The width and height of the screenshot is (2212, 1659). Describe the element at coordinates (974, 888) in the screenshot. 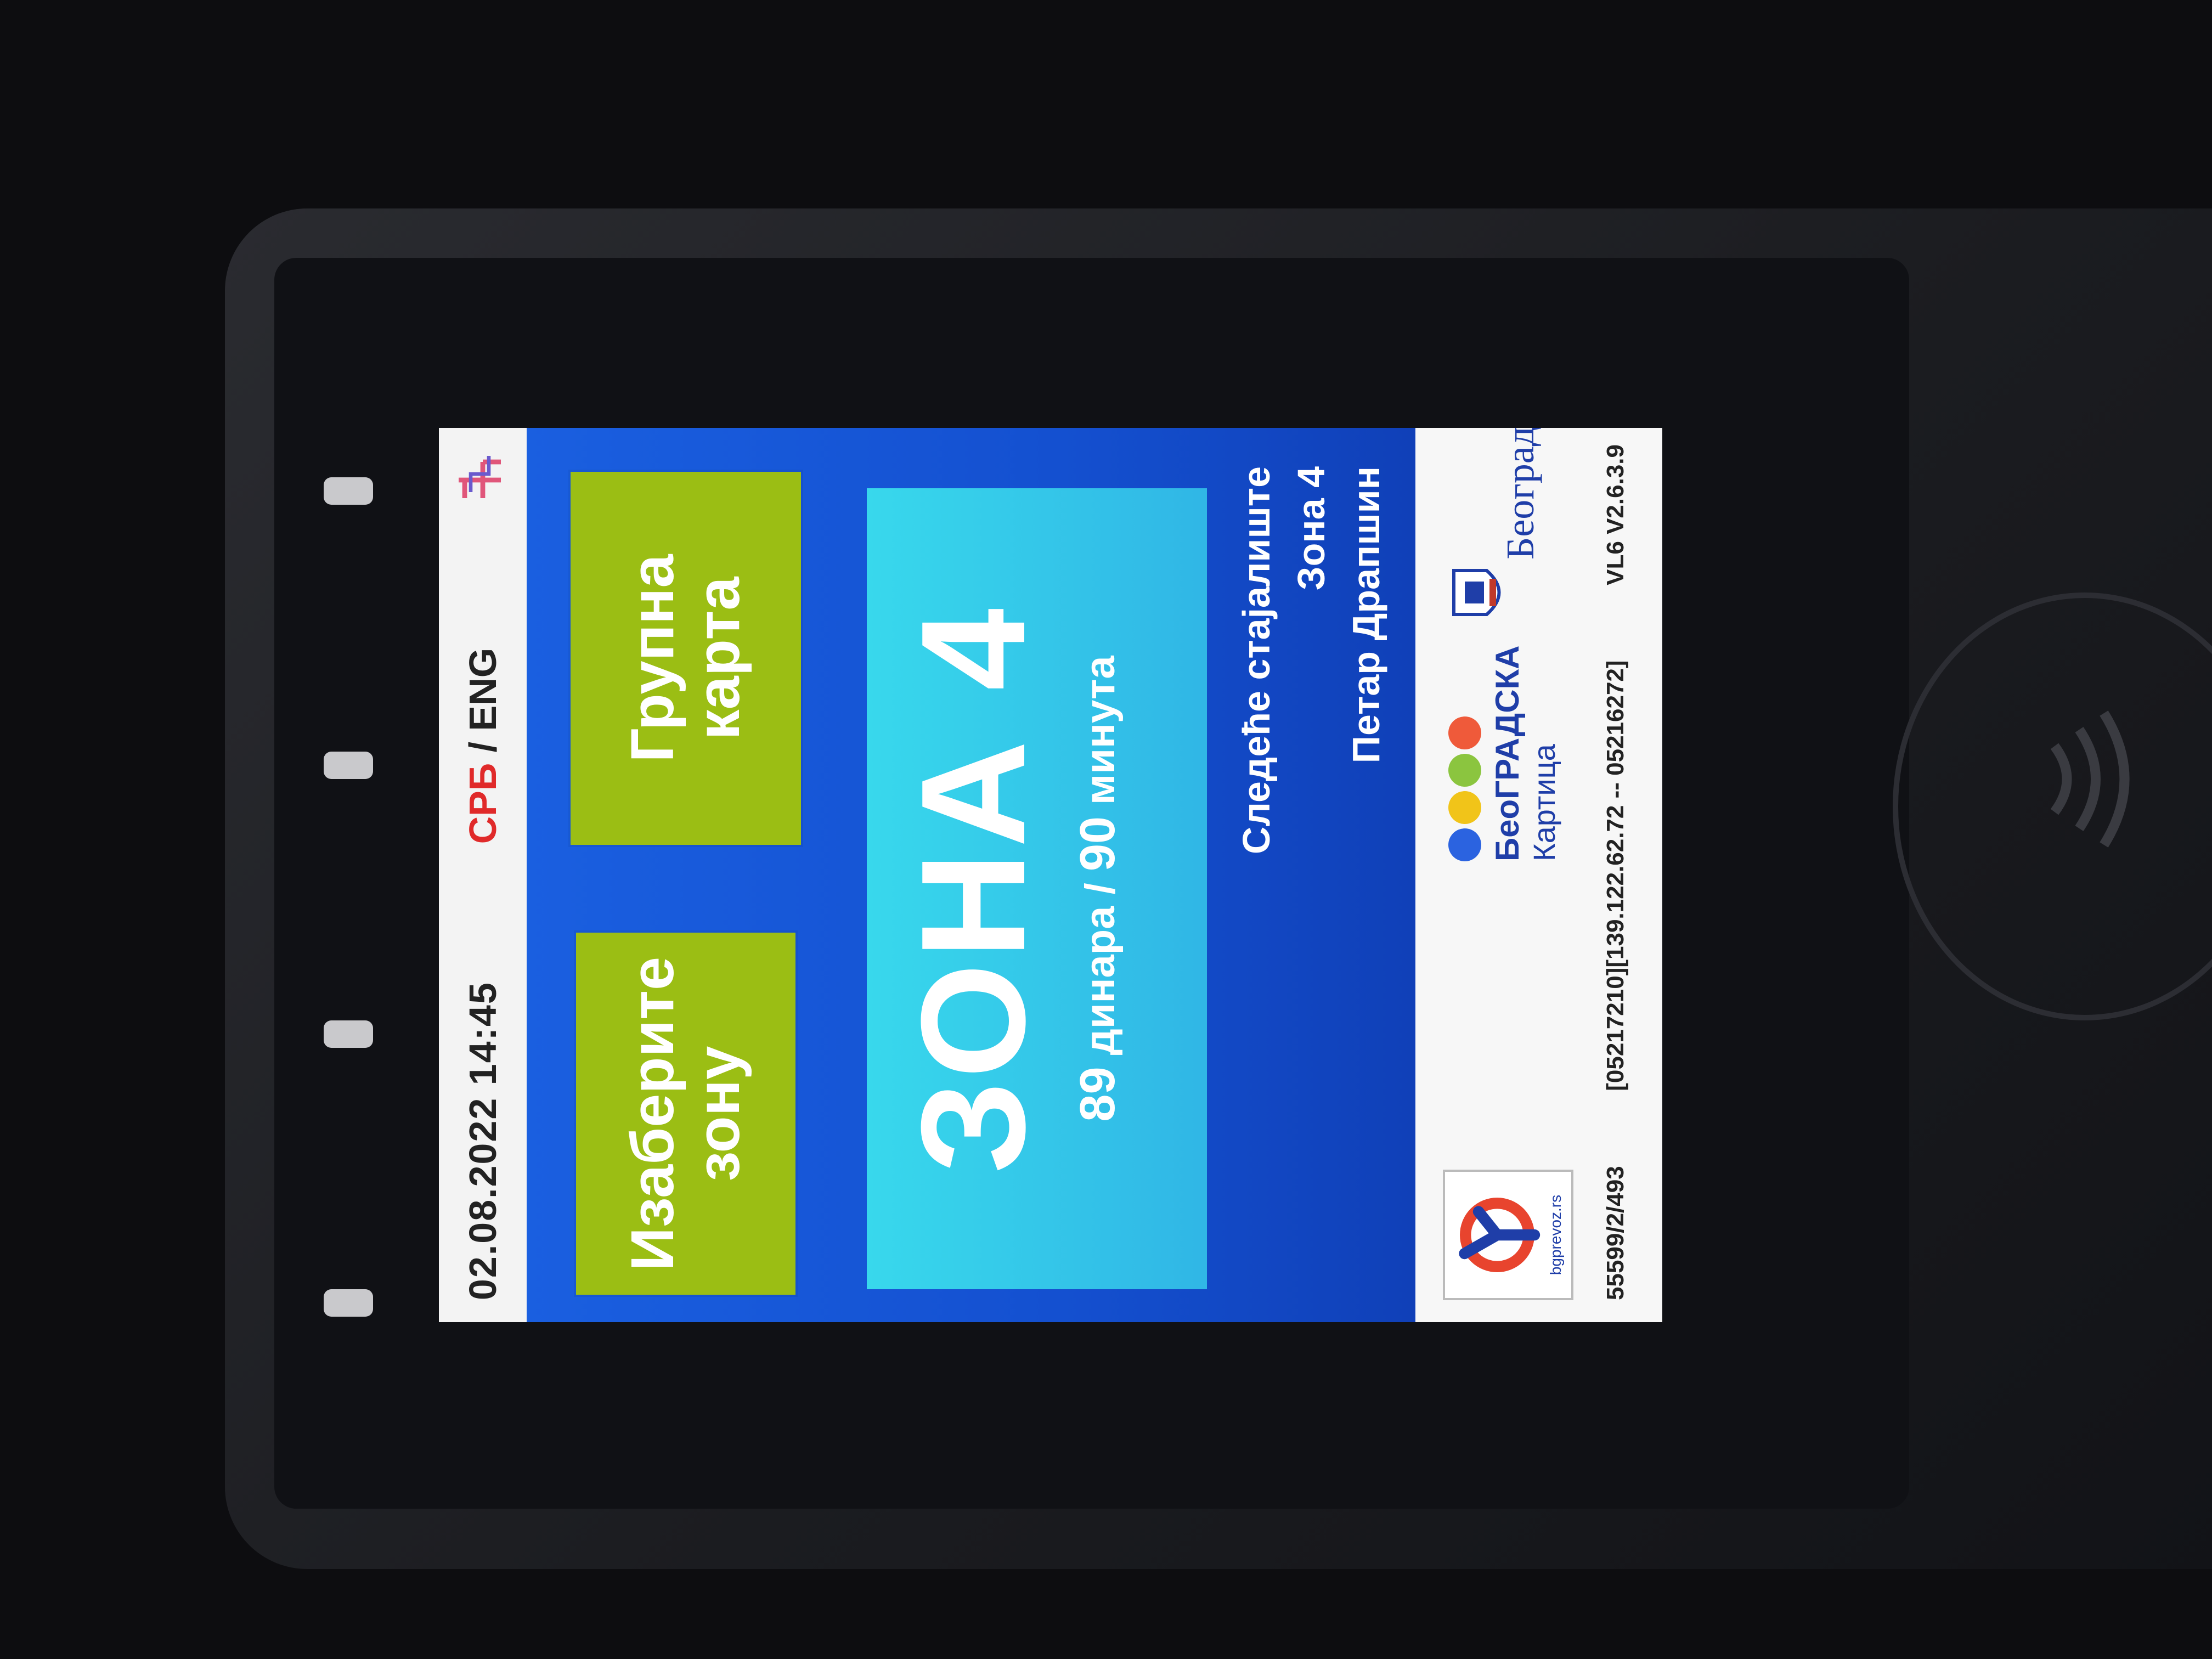

I see `zone-title: ЗОНА 4` at that location.